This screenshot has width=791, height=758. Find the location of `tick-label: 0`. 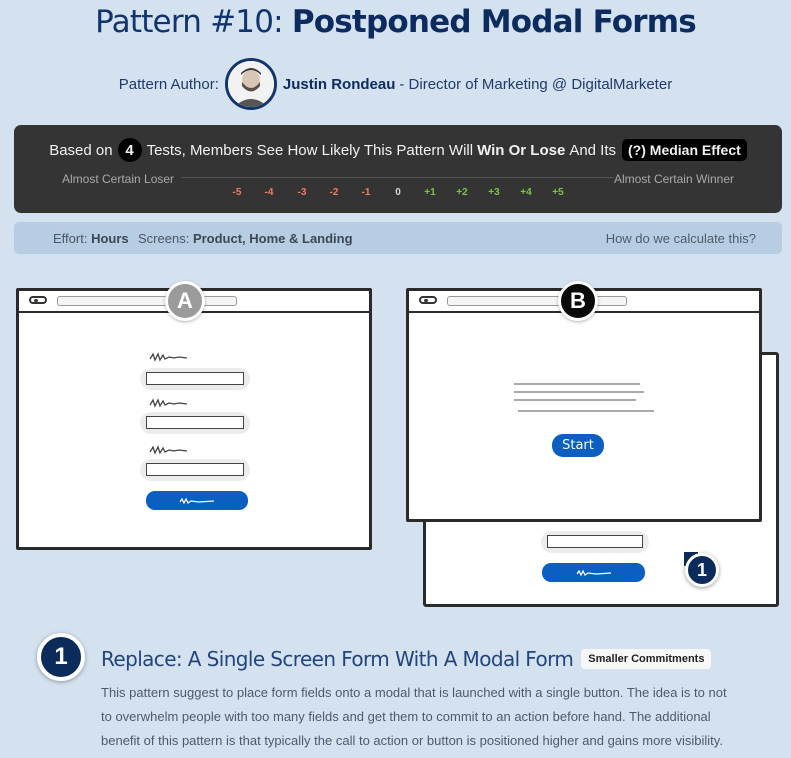

tick-label: 0 is located at coordinates (398, 192).